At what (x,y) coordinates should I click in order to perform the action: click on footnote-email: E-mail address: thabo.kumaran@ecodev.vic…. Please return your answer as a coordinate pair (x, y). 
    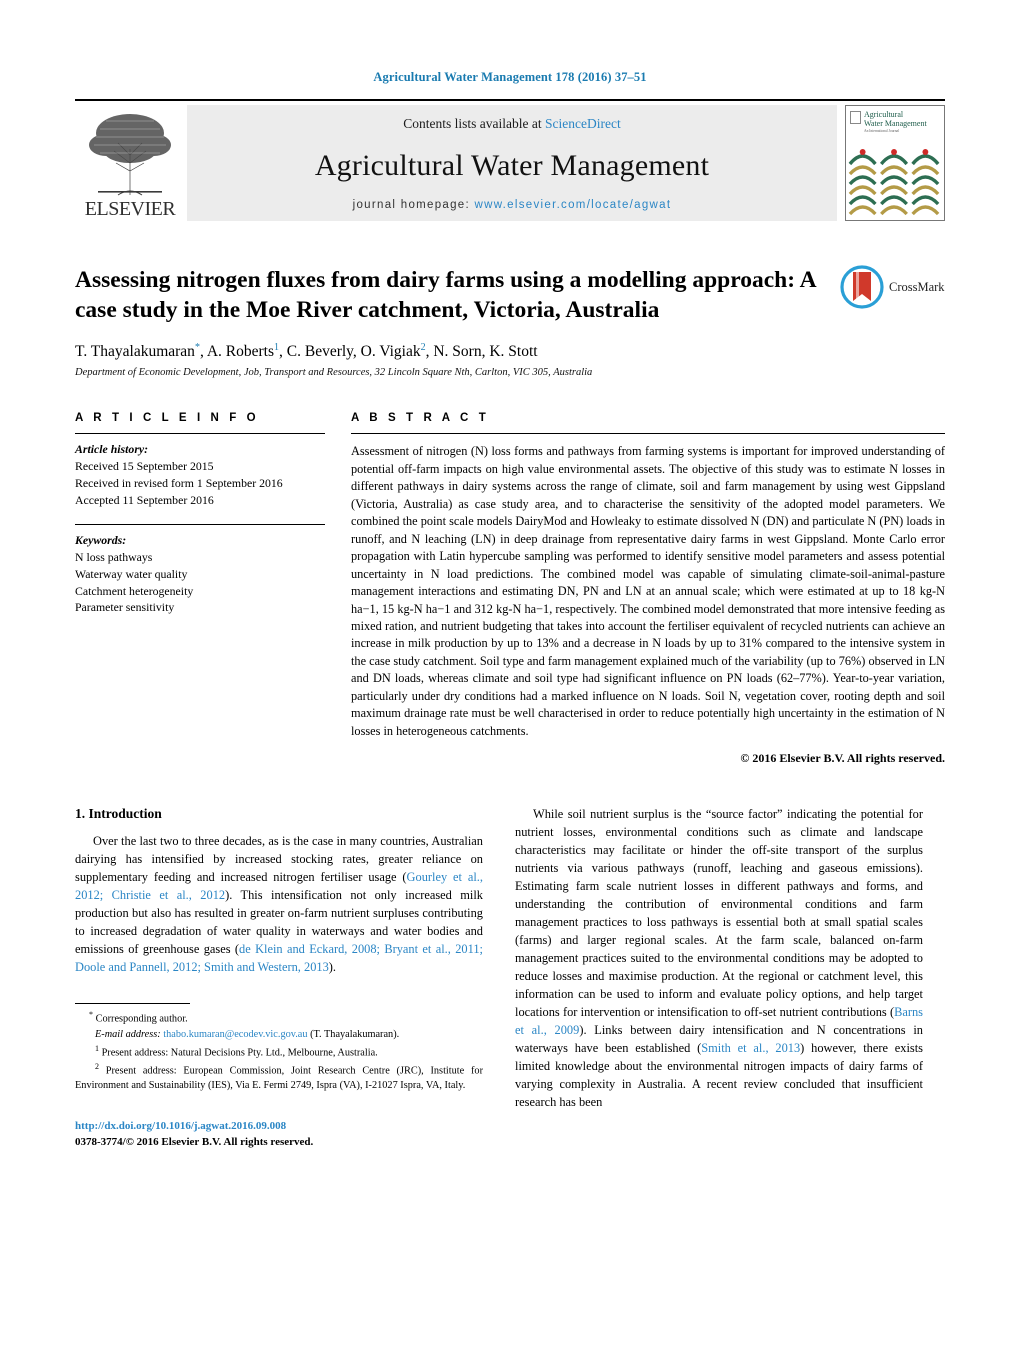
    Looking at the image, I should click on (279, 1035).